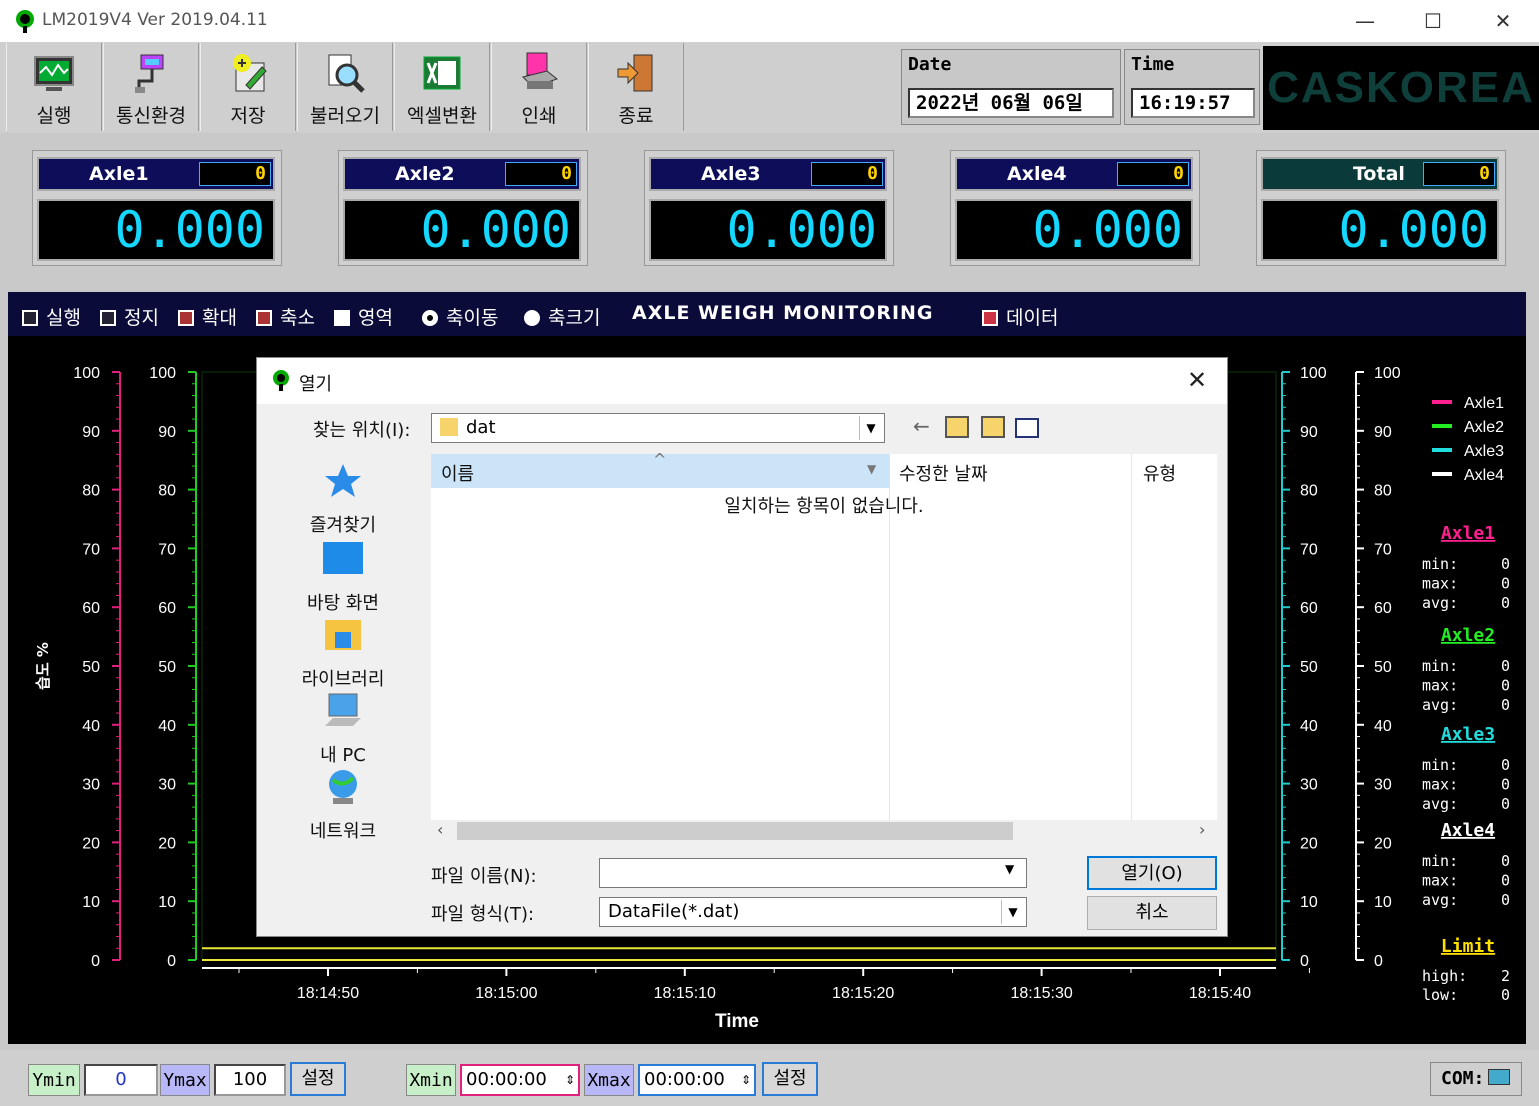  I want to click on network-plug-icon, so click(149, 73).